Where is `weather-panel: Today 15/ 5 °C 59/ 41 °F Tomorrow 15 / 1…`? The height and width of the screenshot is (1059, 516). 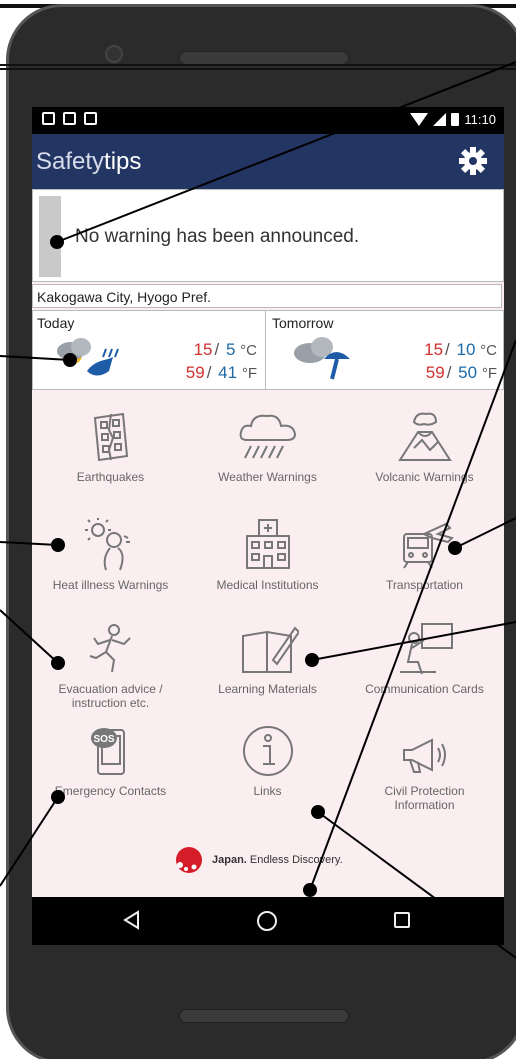 weather-panel: Today 15/ 5 °C 59/ 41 °F Tomorrow 15 / 1… is located at coordinates (268, 350).